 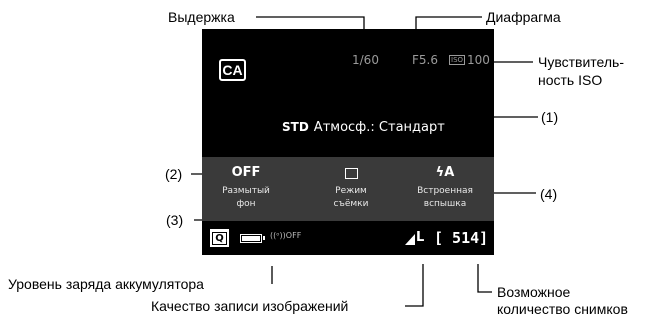 I want to click on flash-label-2: вспышка, so click(x=445, y=204).